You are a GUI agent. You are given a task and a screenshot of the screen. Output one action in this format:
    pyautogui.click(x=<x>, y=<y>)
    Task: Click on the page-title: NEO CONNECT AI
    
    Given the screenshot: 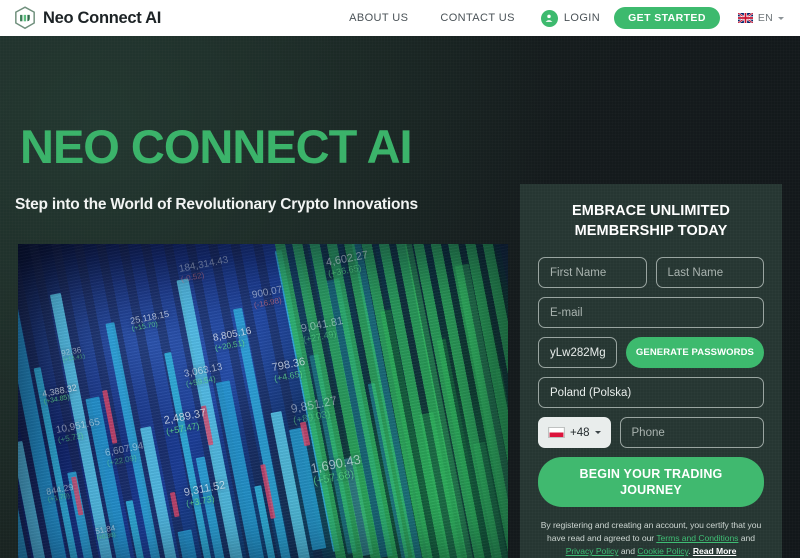 What is the action you would take?
    pyautogui.click(x=216, y=146)
    